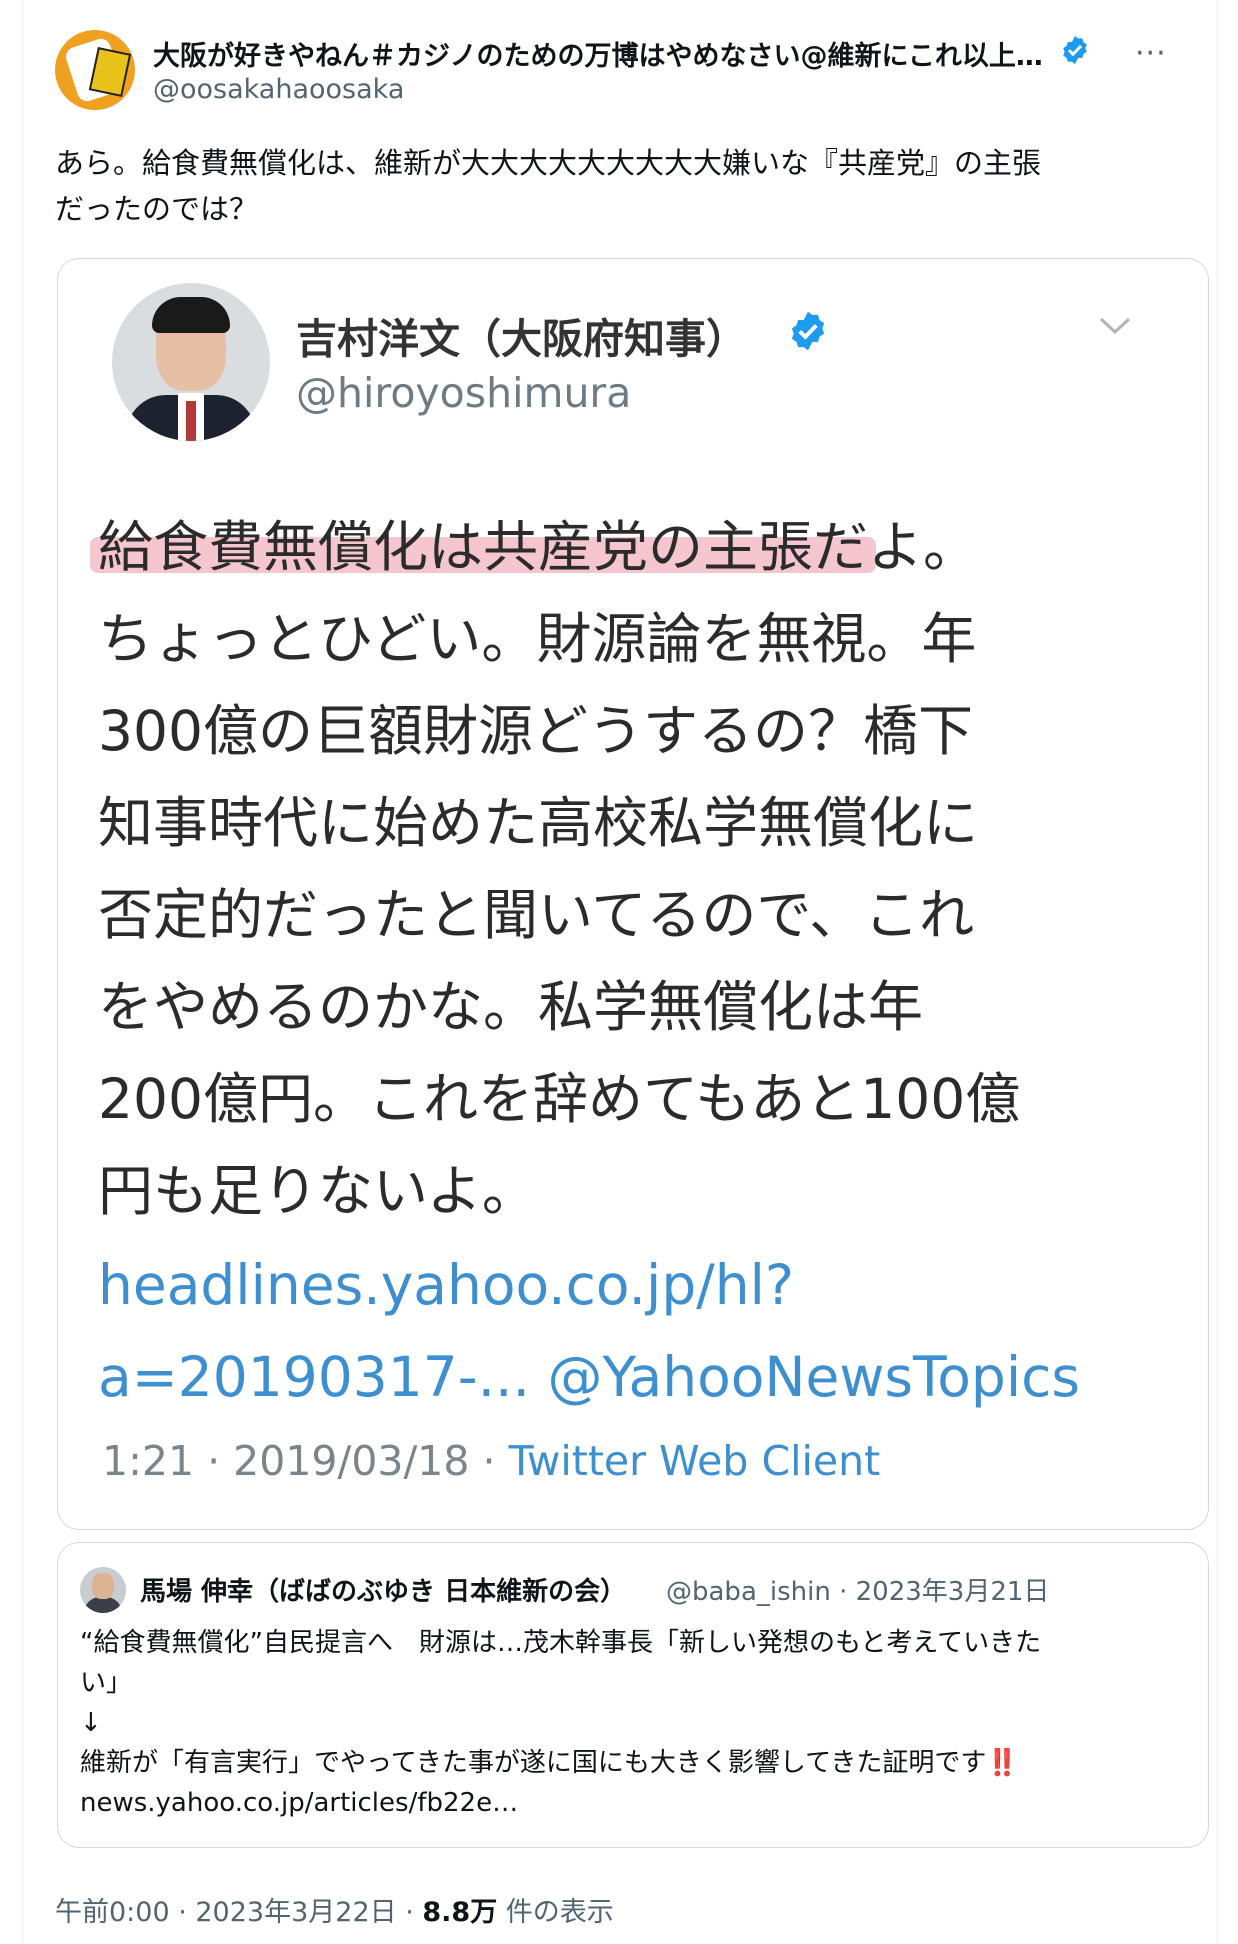 The height and width of the screenshot is (1944, 1238). Describe the element at coordinates (446, 1285) in the screenshot. I see `embedded-link-line: headlines.yahoo.co.jp/hl?` at that location.